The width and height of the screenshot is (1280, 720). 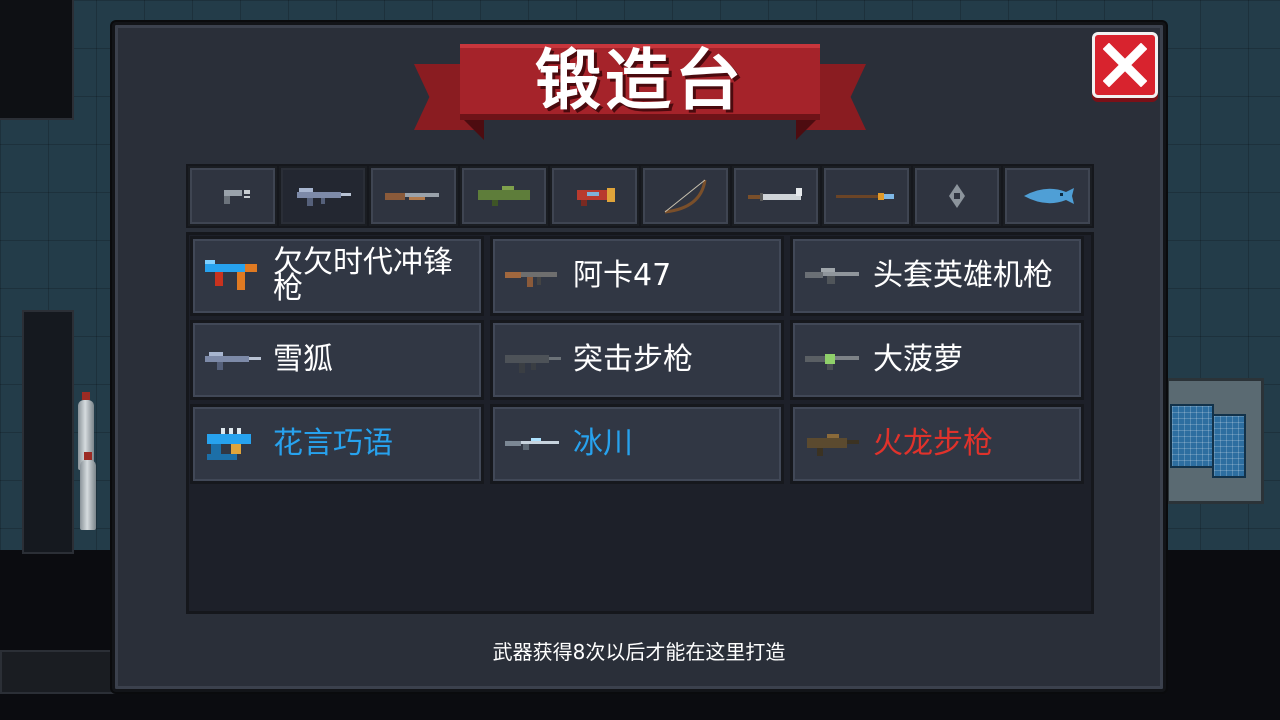 What do you see at coordinates (533, 364) in the screenshot?
I see `assault-rifle-icon` at bounding box center [533, 364].